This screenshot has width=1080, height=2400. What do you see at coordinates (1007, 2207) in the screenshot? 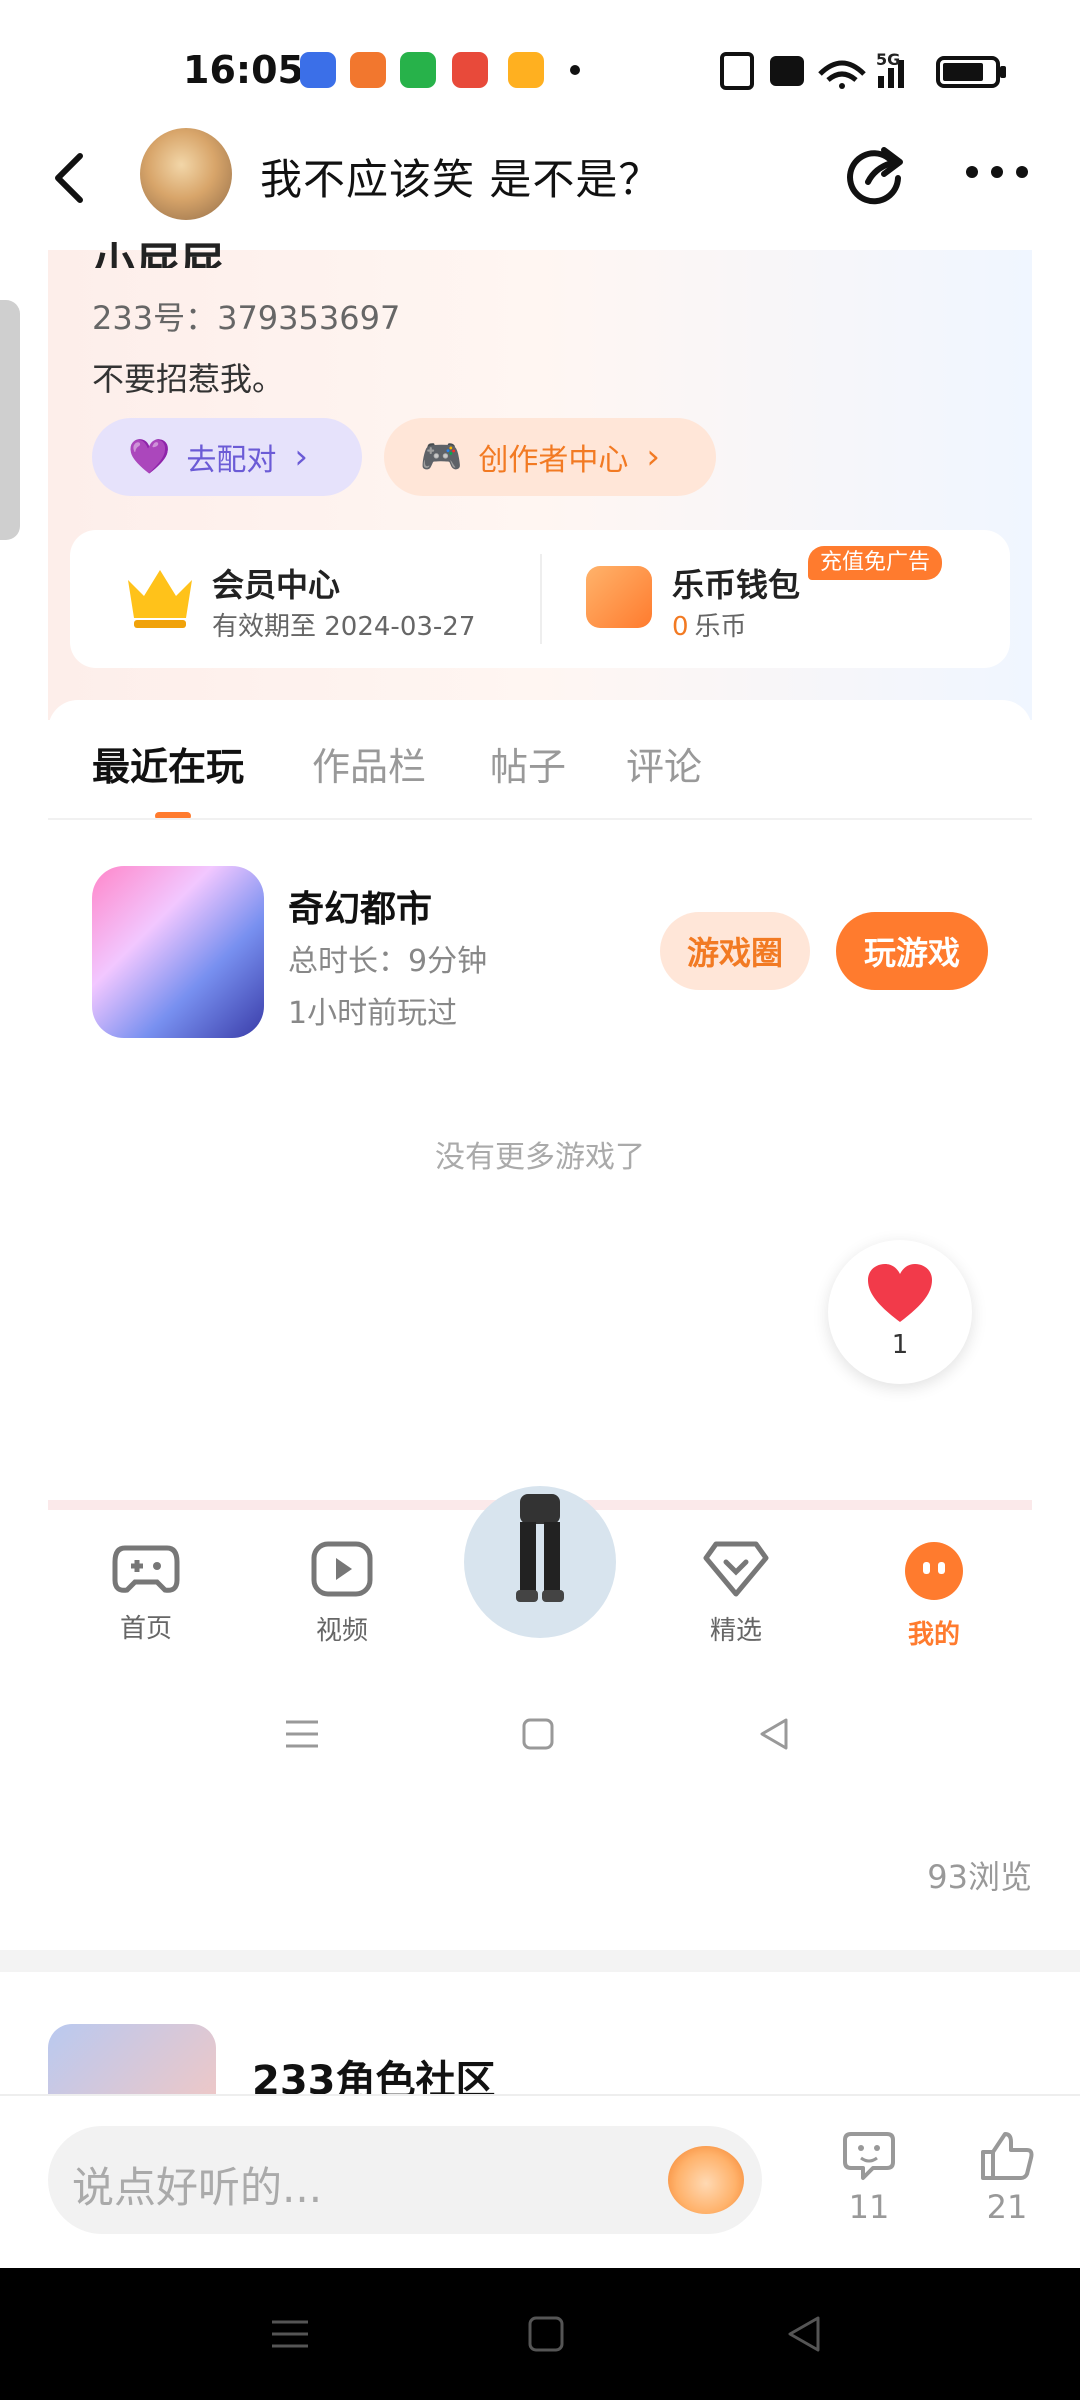
I see `like-count: 21` at bounding box center [1007, 2207].